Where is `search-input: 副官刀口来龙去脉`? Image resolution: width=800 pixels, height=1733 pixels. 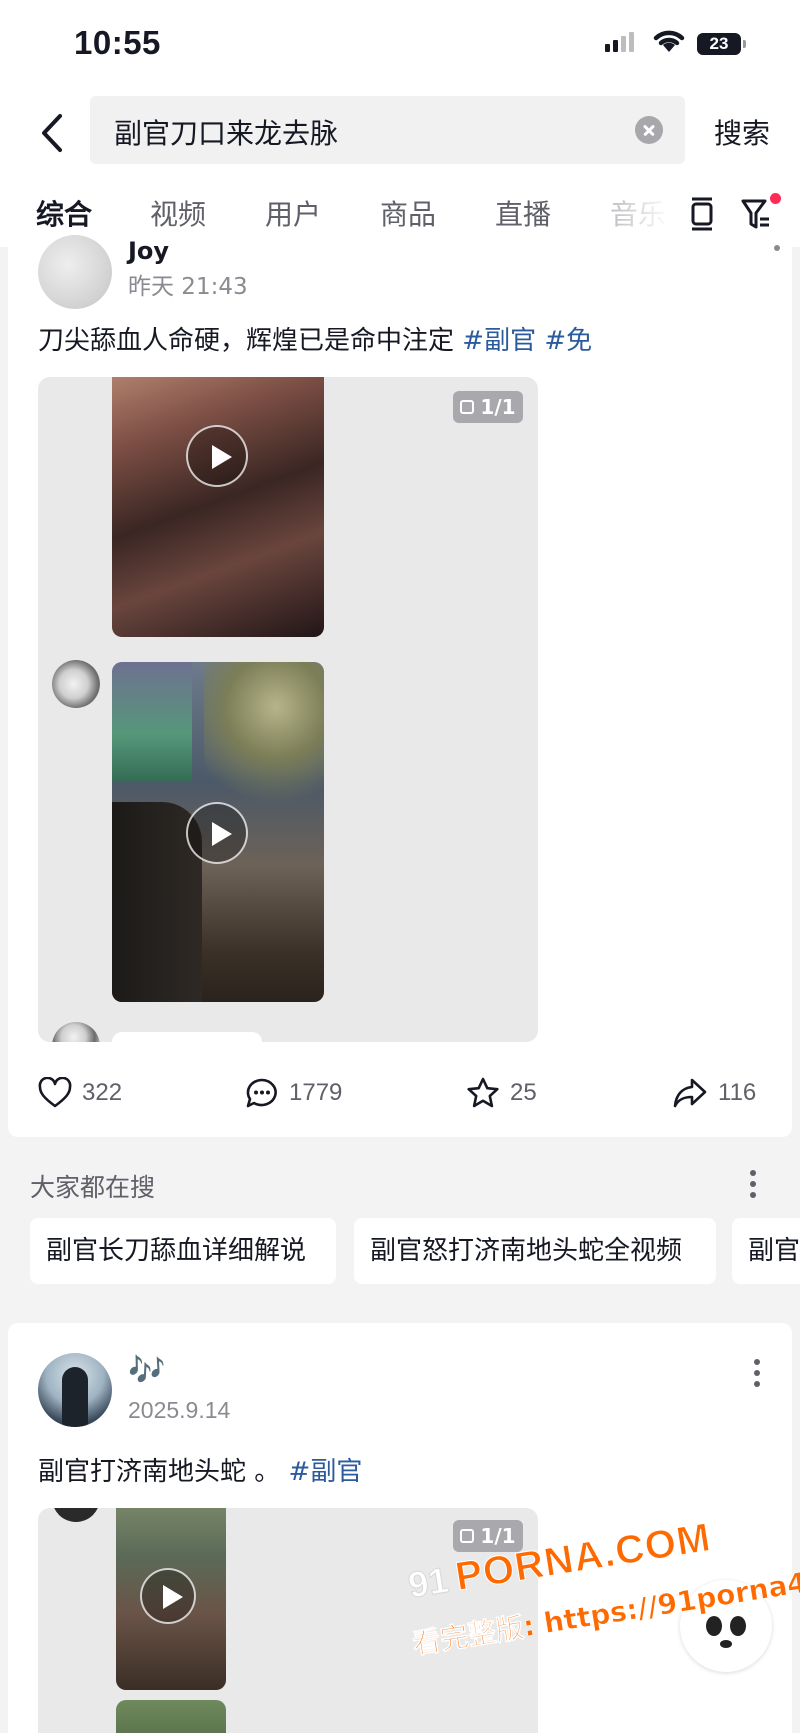
search-input: 副官刀口来龙去脉 is located at coordinates (387, 130).